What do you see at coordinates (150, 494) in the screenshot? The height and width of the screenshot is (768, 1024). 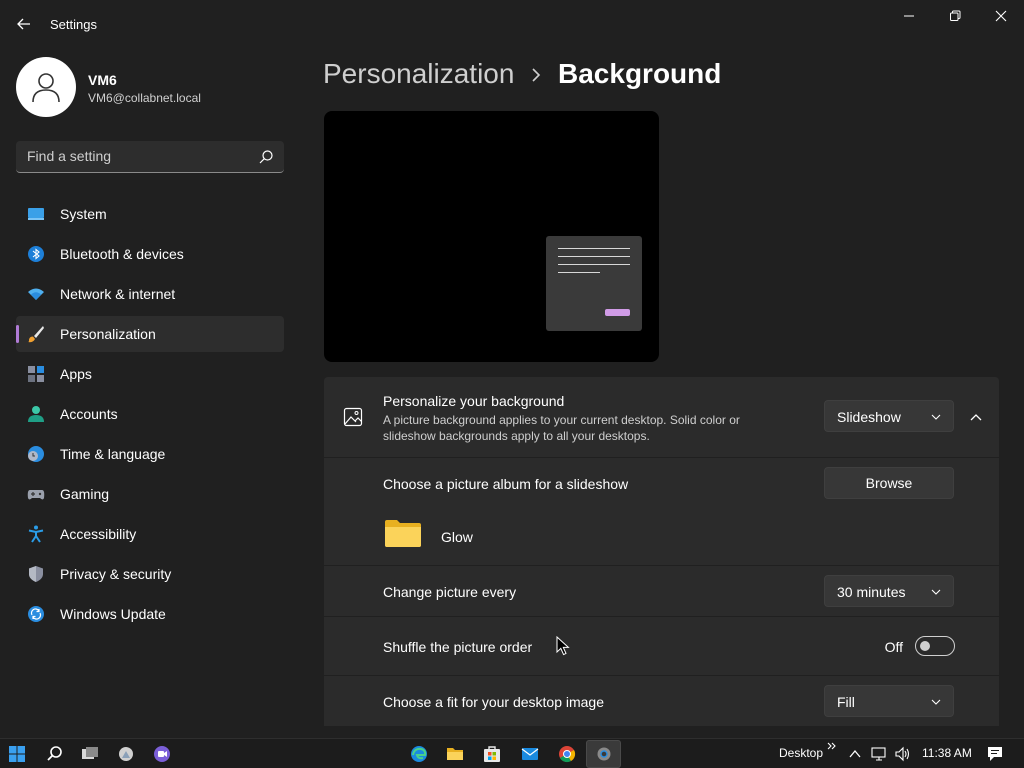 I see `sidebar-item-gaming: Gaming` at bounding box center [150, 494].